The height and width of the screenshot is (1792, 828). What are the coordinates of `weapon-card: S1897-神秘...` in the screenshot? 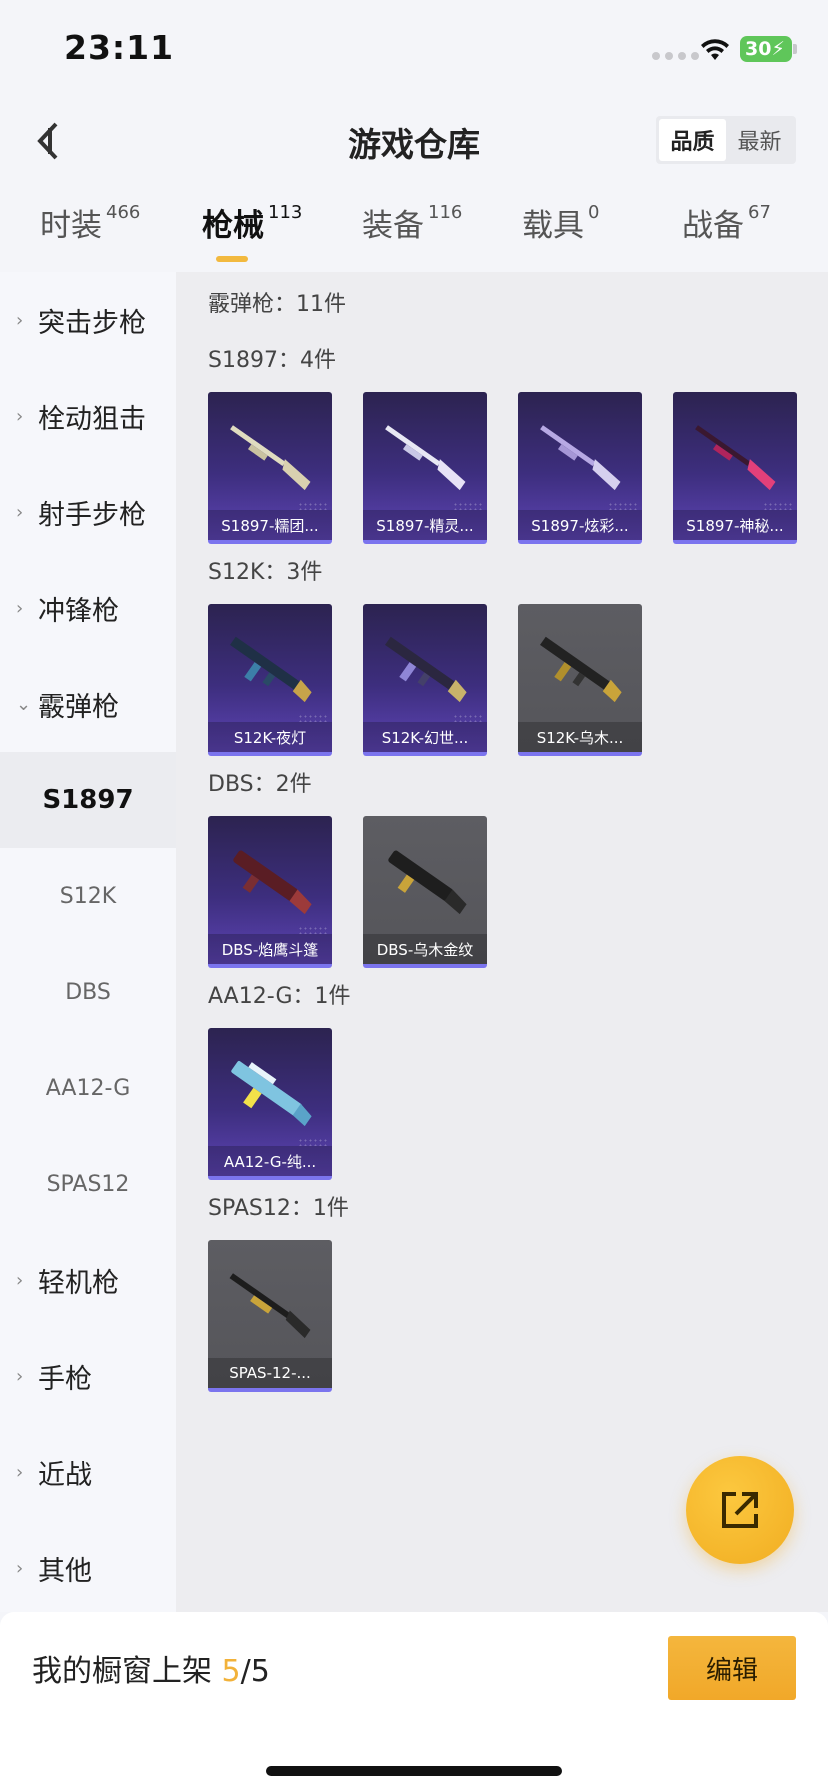 It's located at (735, 468).